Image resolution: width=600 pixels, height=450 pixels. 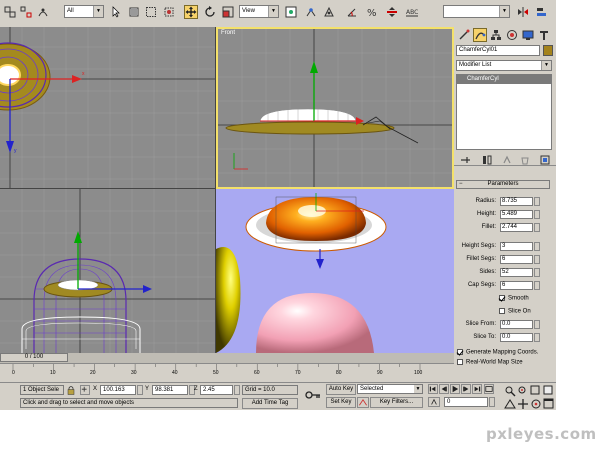 I want to click on create-tab-icon, so click(x=464, y=35).